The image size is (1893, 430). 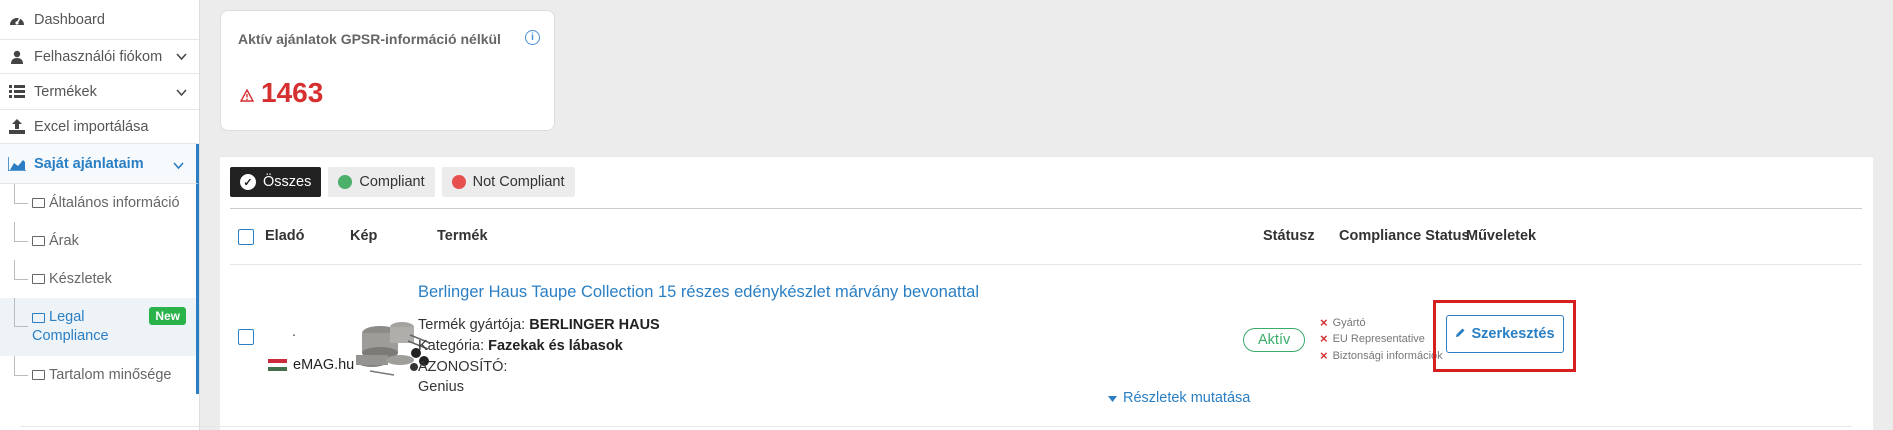 I want to click on sidebar-item-label: Saját ajánlataim, so click(x=89, y=163).